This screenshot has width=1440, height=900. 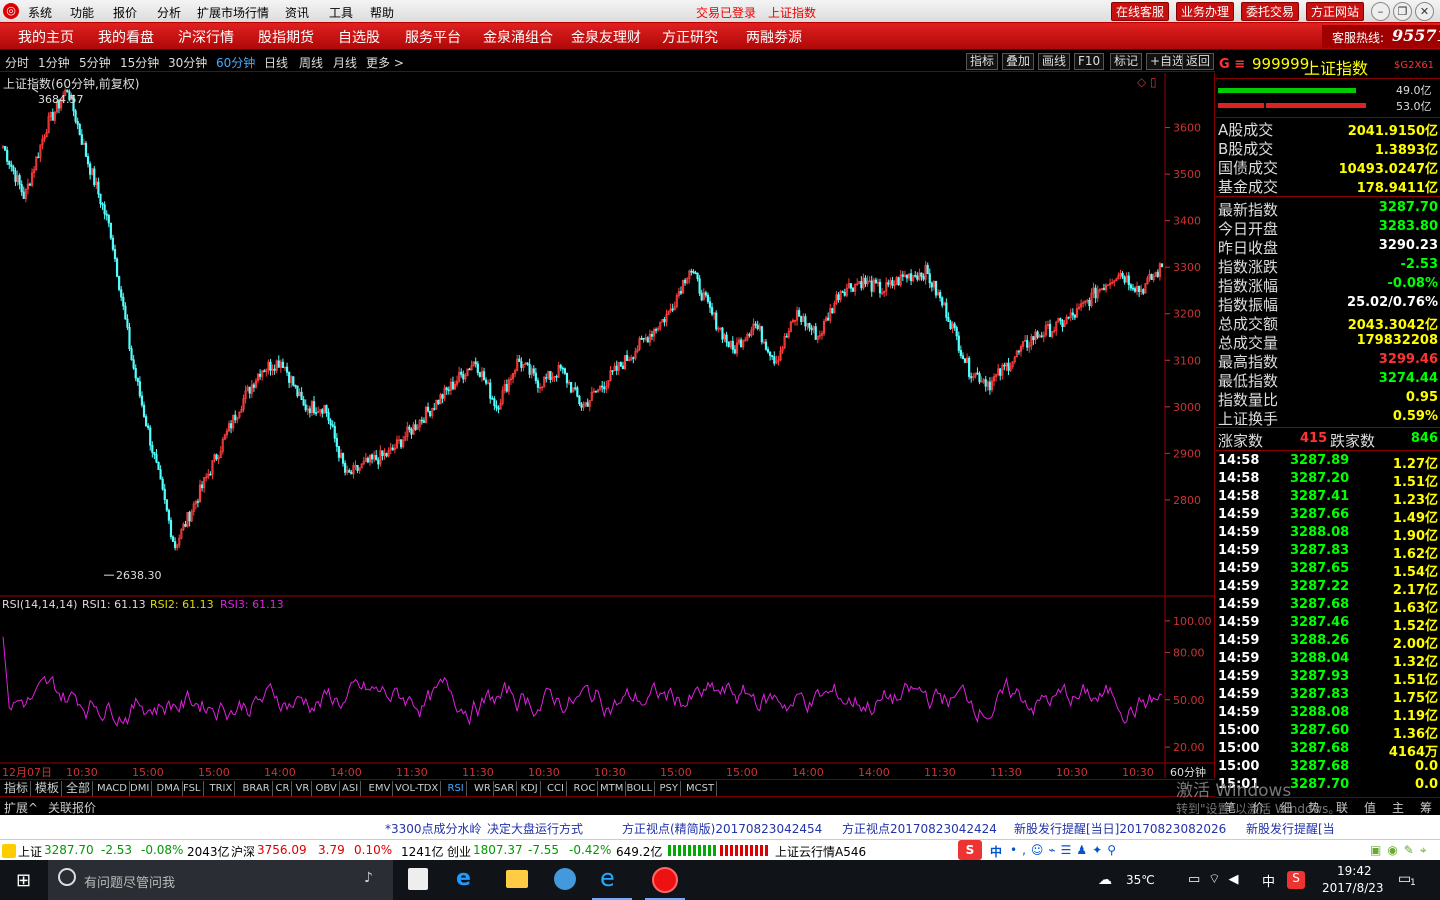 What do you see at coordinates (505, 788) in the screenshot?
I see `indicator-tab: SAR` at bounding box center [505, 788].